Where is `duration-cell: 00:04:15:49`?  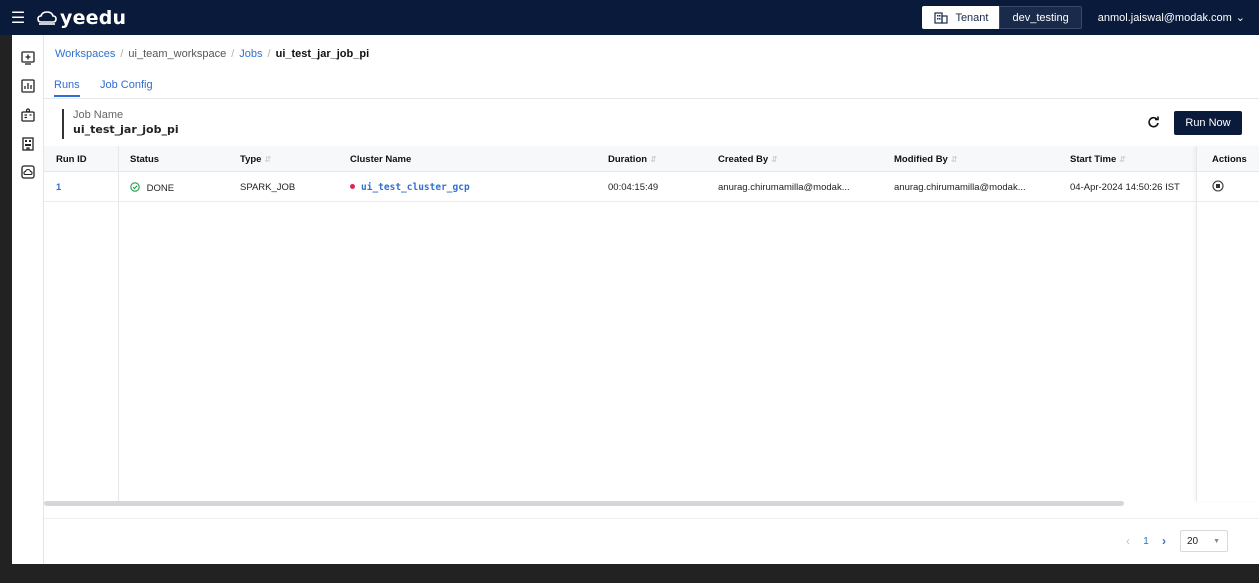
duration-cell: 00:04:15:49 is located at coordinates (633, 187).